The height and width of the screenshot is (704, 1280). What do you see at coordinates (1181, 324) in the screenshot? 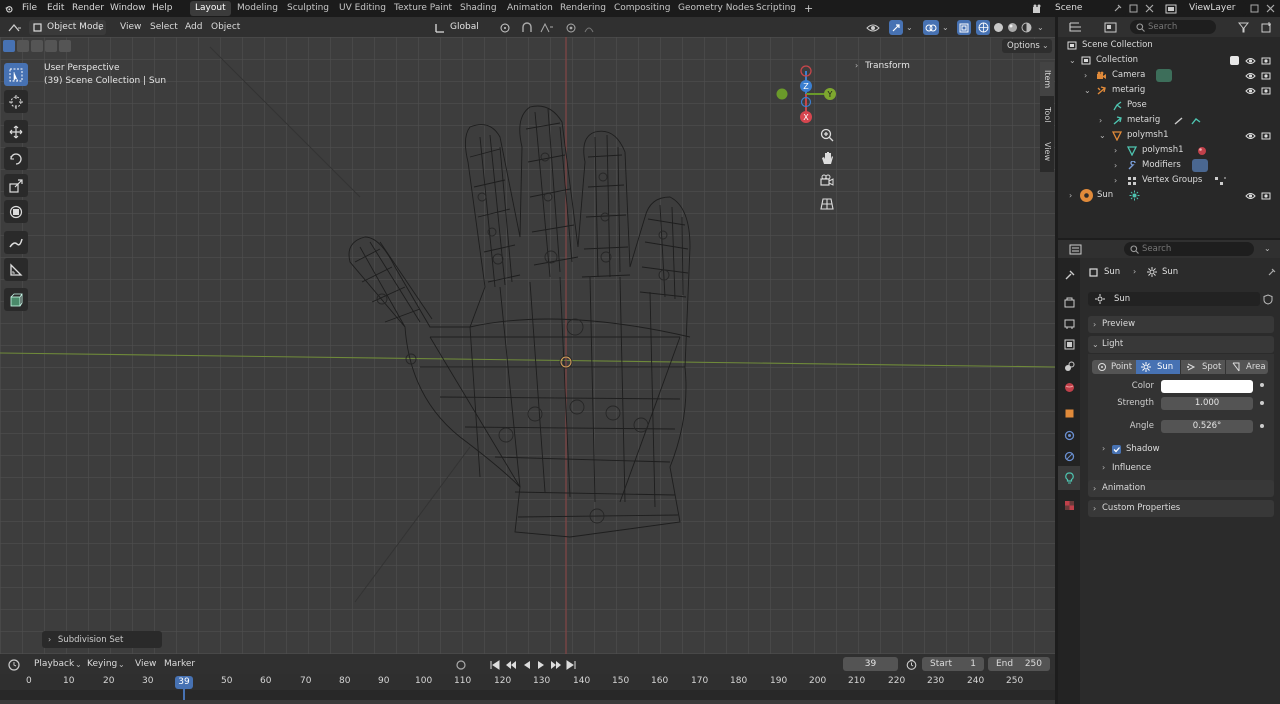
I see `preview-panel-header: › Preview` at bounding box center [1181, 324].